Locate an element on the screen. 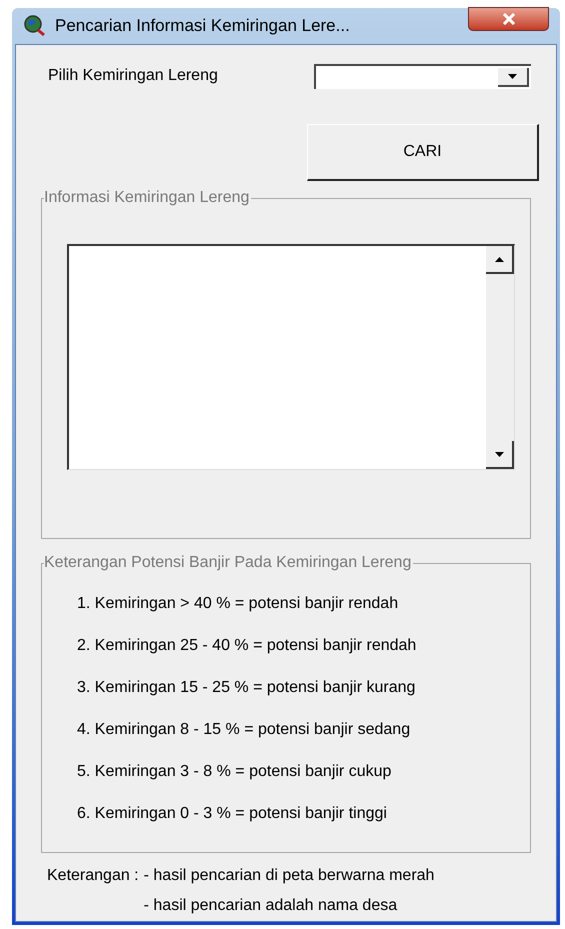  close-icon is located at coordinates (509, 19).